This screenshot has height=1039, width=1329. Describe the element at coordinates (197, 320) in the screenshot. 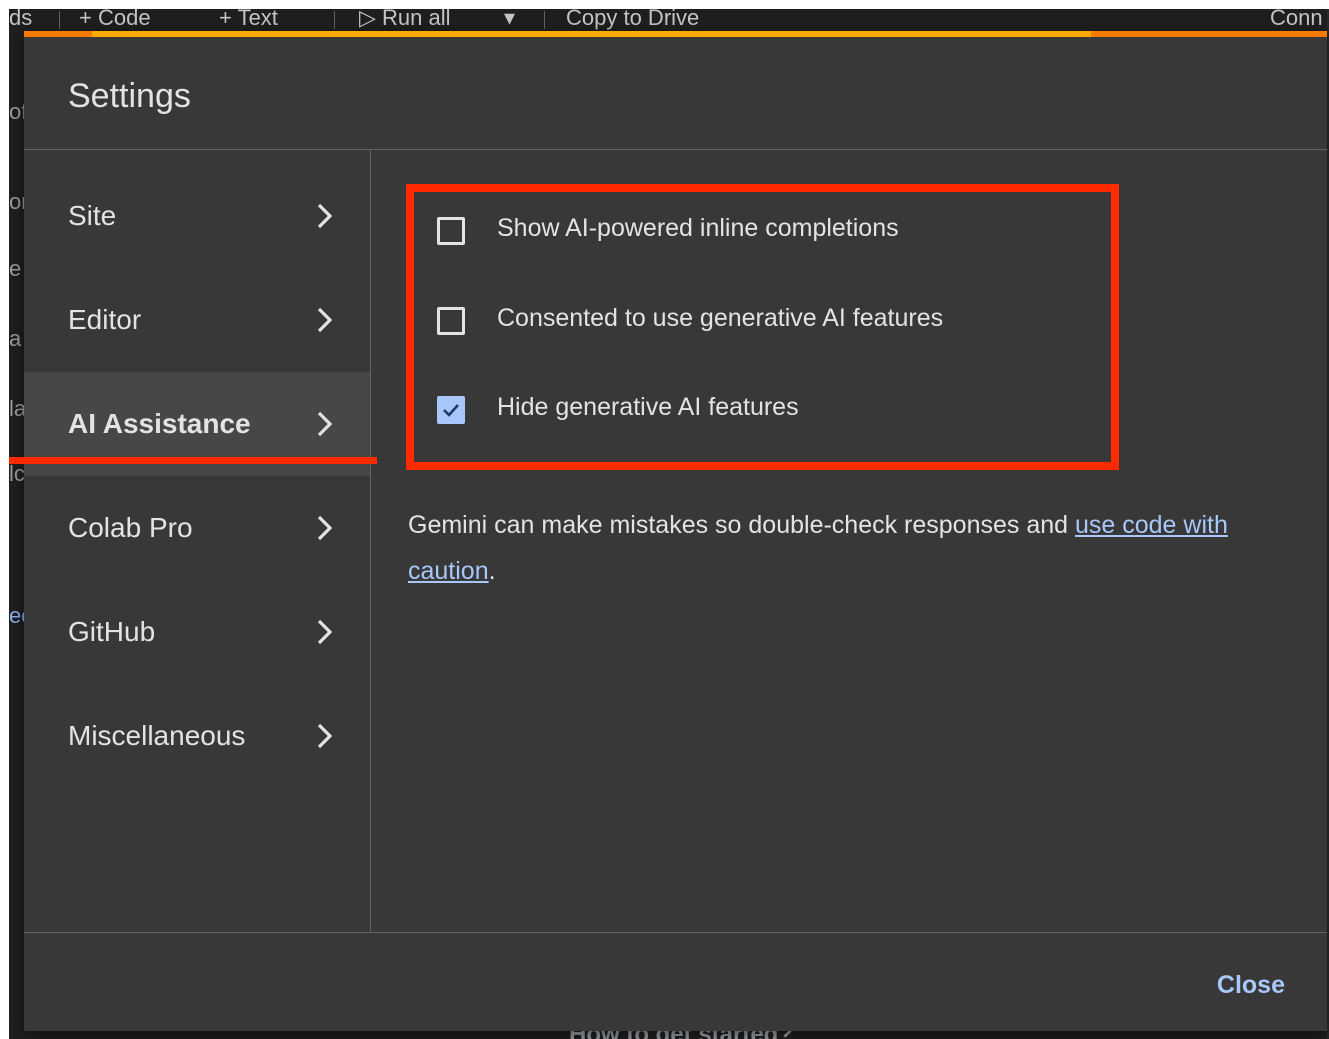

I see `nav-item-editor: Editor` at that location.